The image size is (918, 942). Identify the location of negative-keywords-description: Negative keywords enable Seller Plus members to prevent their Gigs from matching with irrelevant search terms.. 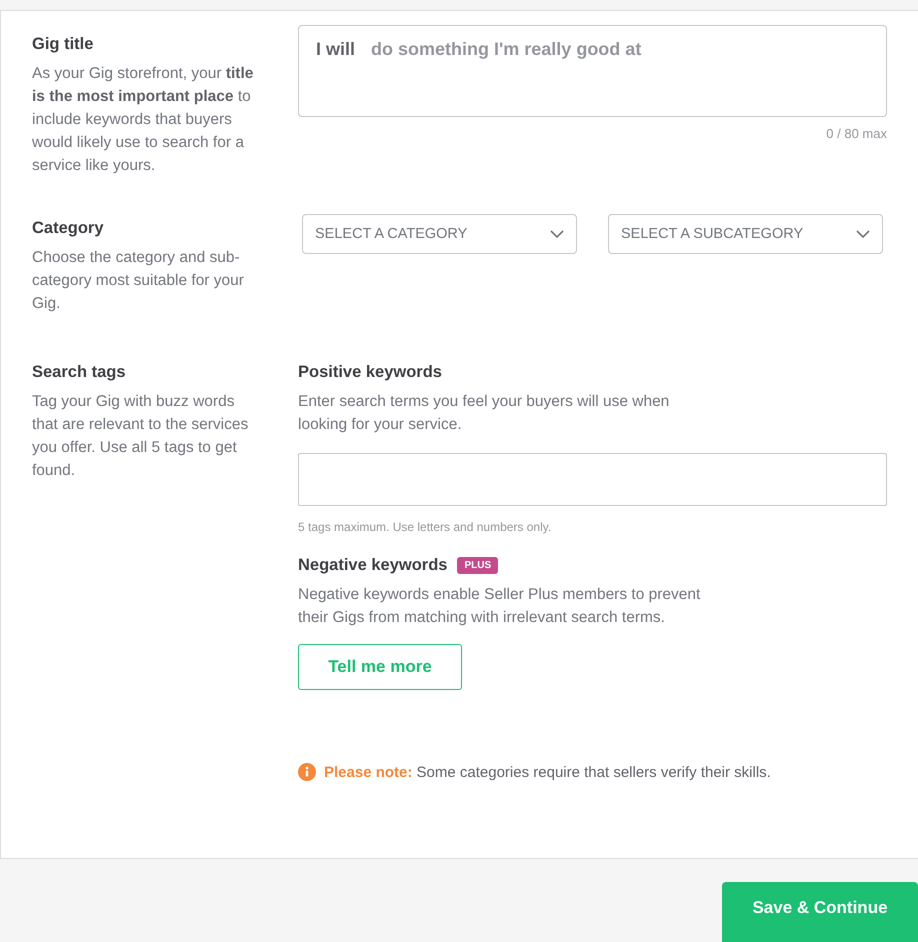
(500, 606).